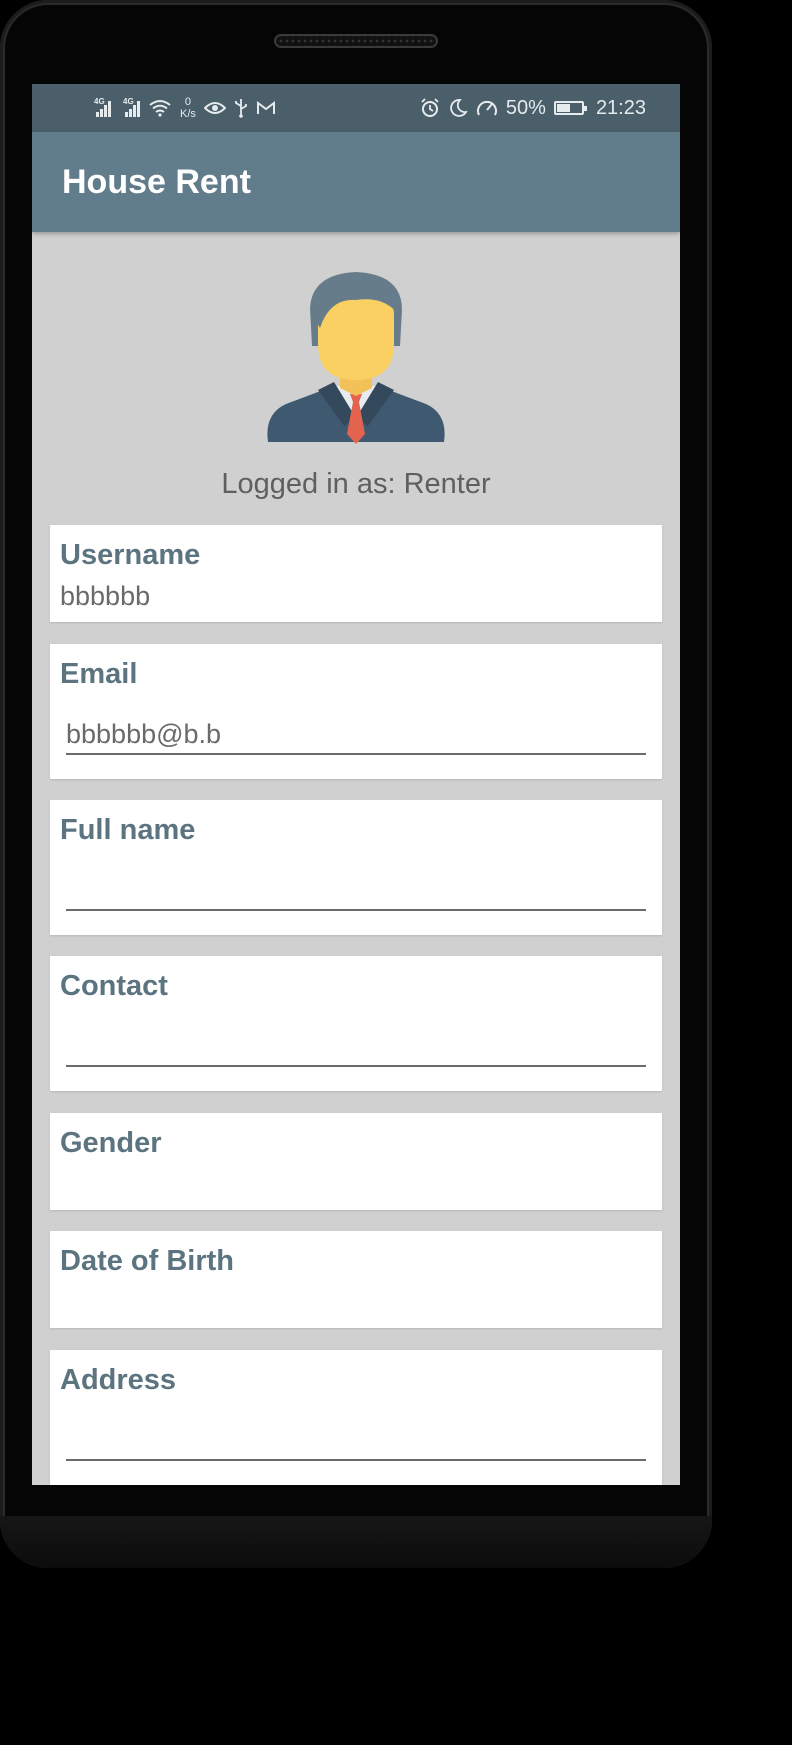 This screenshot has height=1745, width=792. I want to click on address-card: Address, so click(356, 1417).